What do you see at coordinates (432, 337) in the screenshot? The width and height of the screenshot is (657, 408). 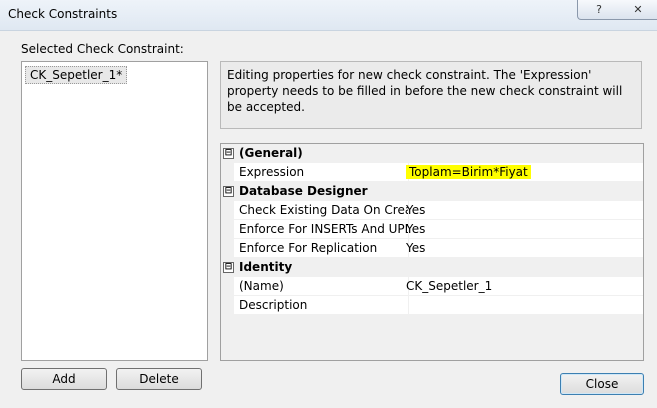 I see `property-grid-empty-area` at bounding box center [432, 337].